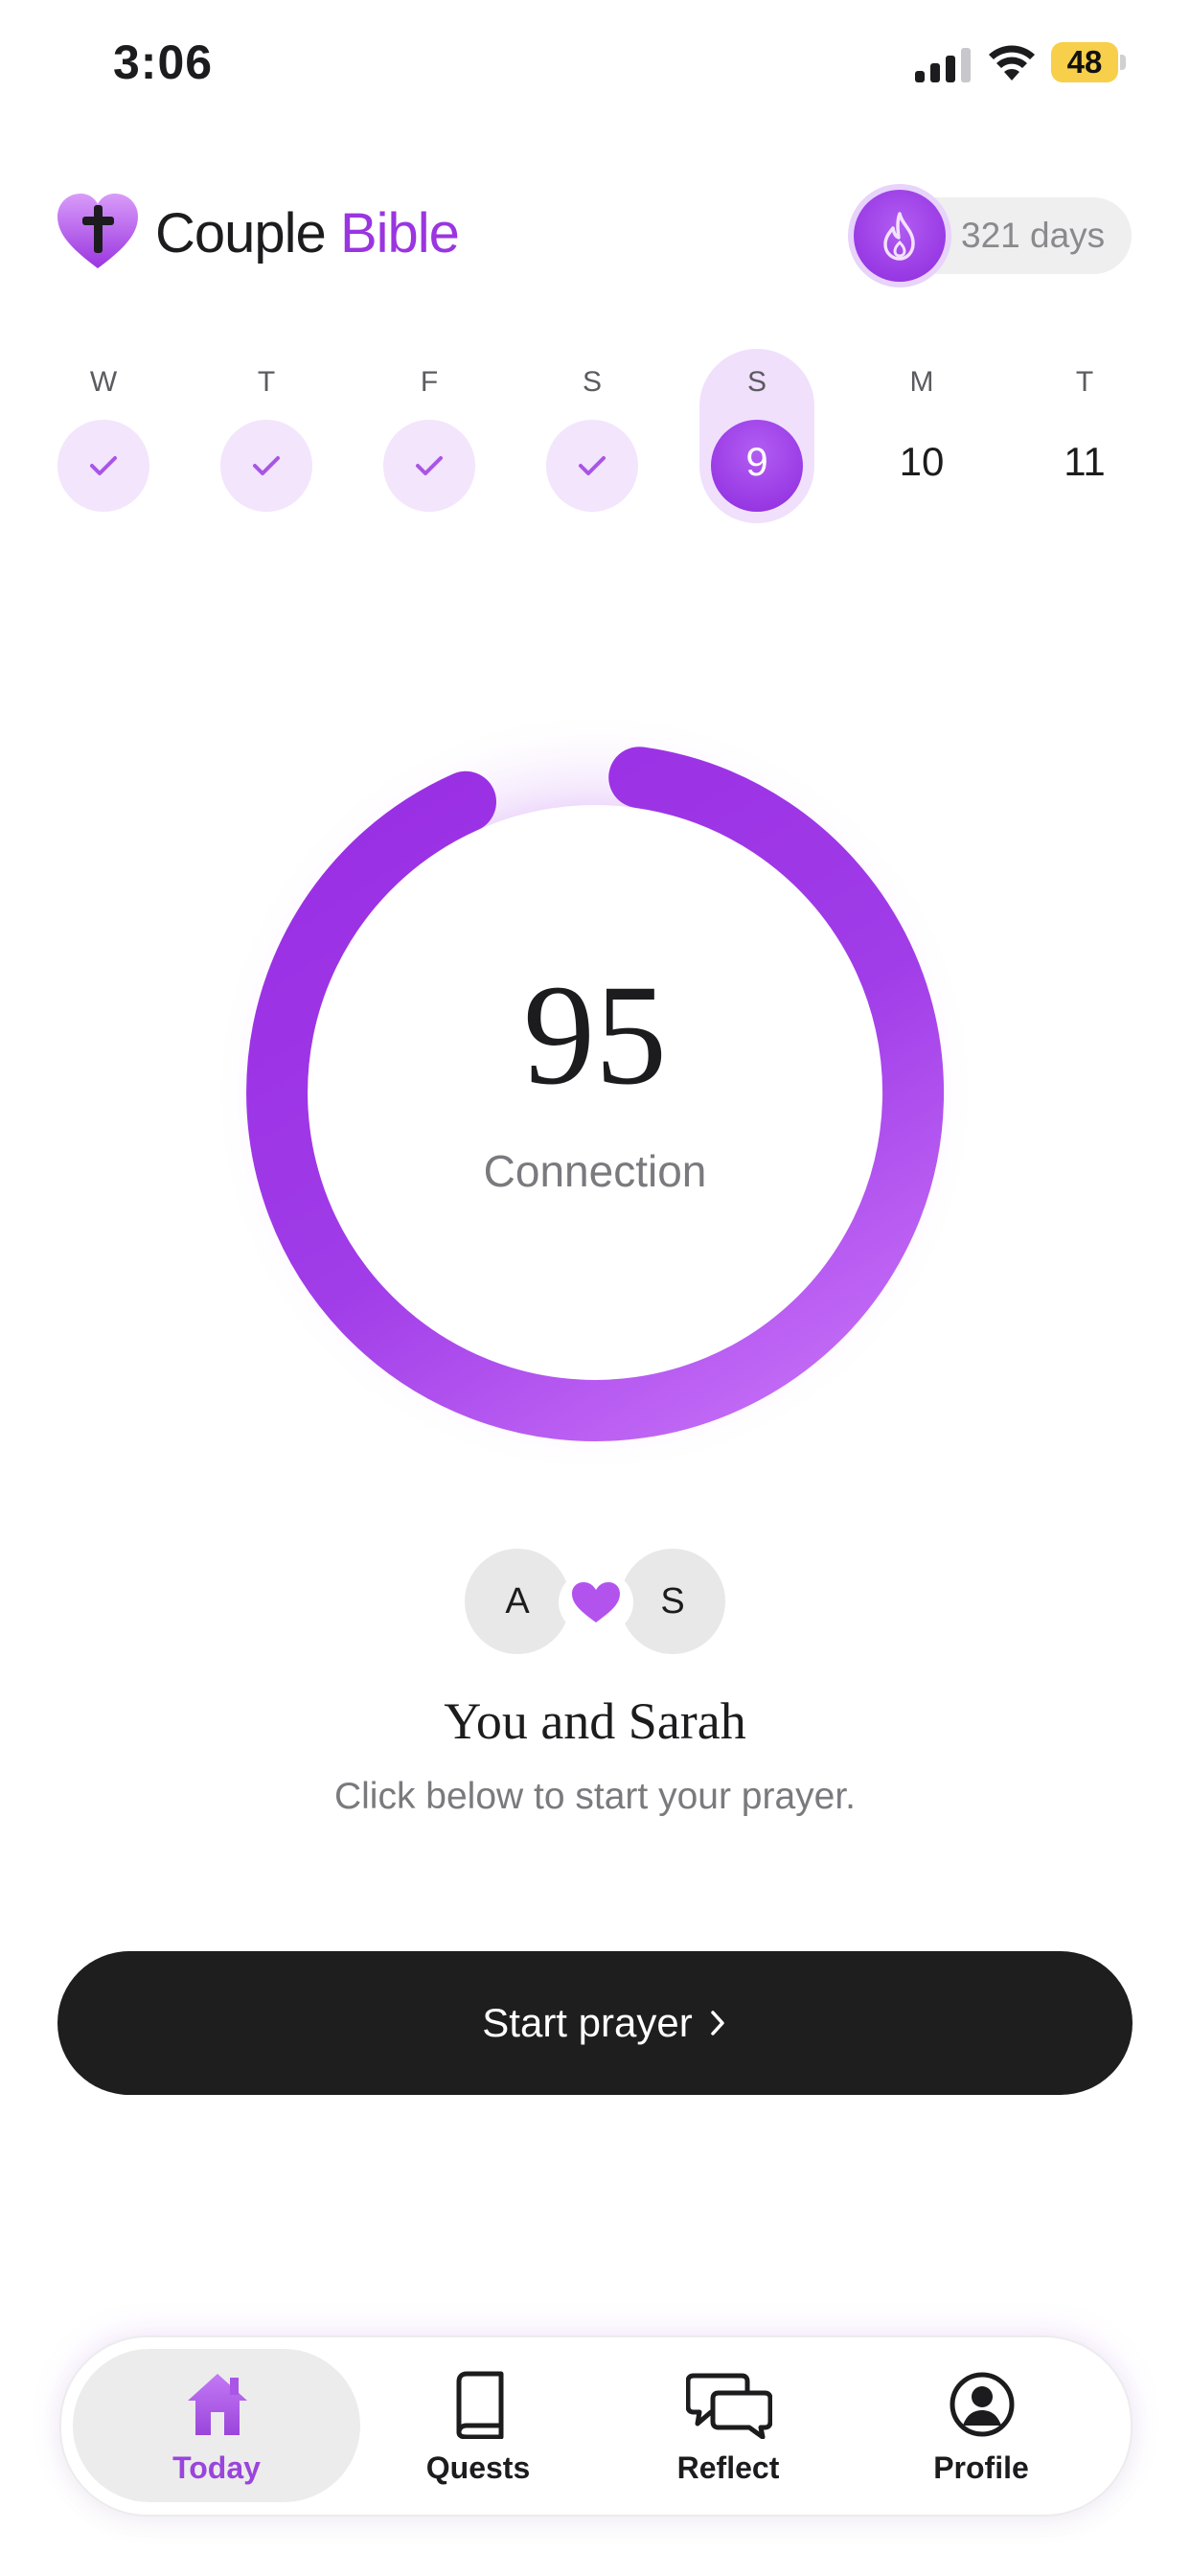  What do you see at coordinates (218, 2404) in the screenshot?
I see `home-icon` at bounding box center [218, 2404].